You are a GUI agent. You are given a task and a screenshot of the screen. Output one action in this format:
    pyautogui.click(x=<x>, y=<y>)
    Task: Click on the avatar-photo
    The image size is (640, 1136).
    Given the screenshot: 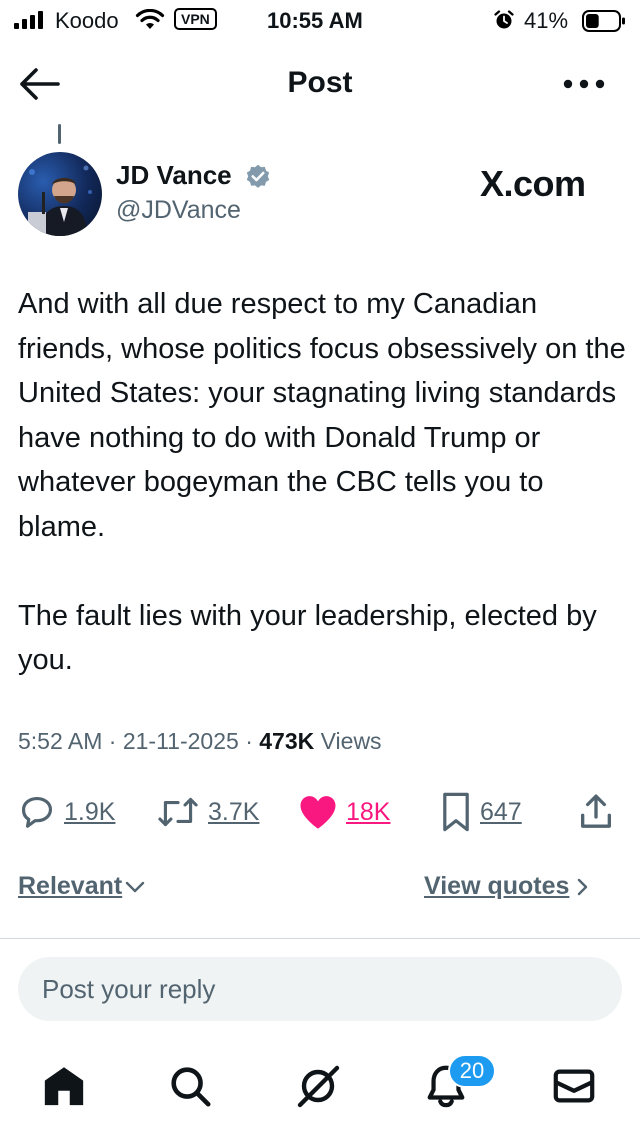 What is the action you would take?
    pyautogui.click(x=60, y=200)
    